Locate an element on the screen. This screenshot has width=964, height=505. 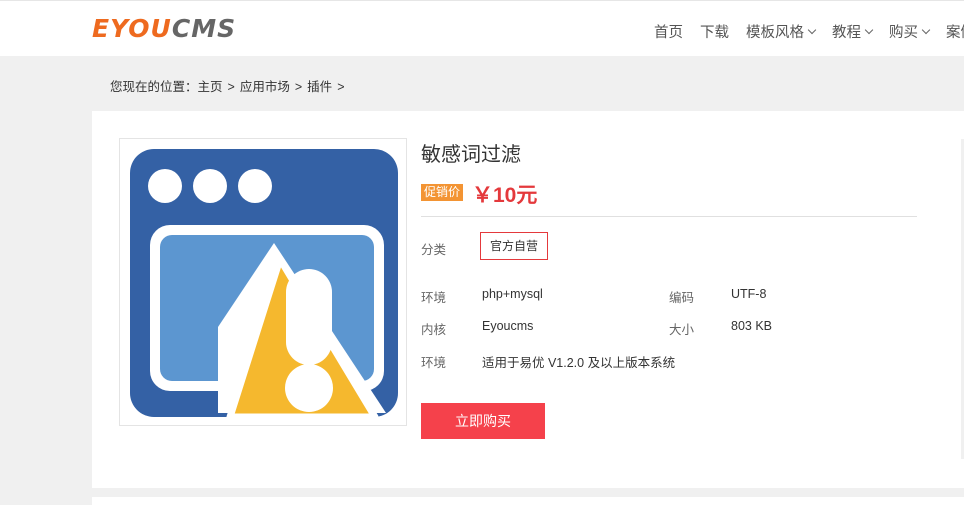
category-tag: 官方自营 is located at coordinates (514, 246).